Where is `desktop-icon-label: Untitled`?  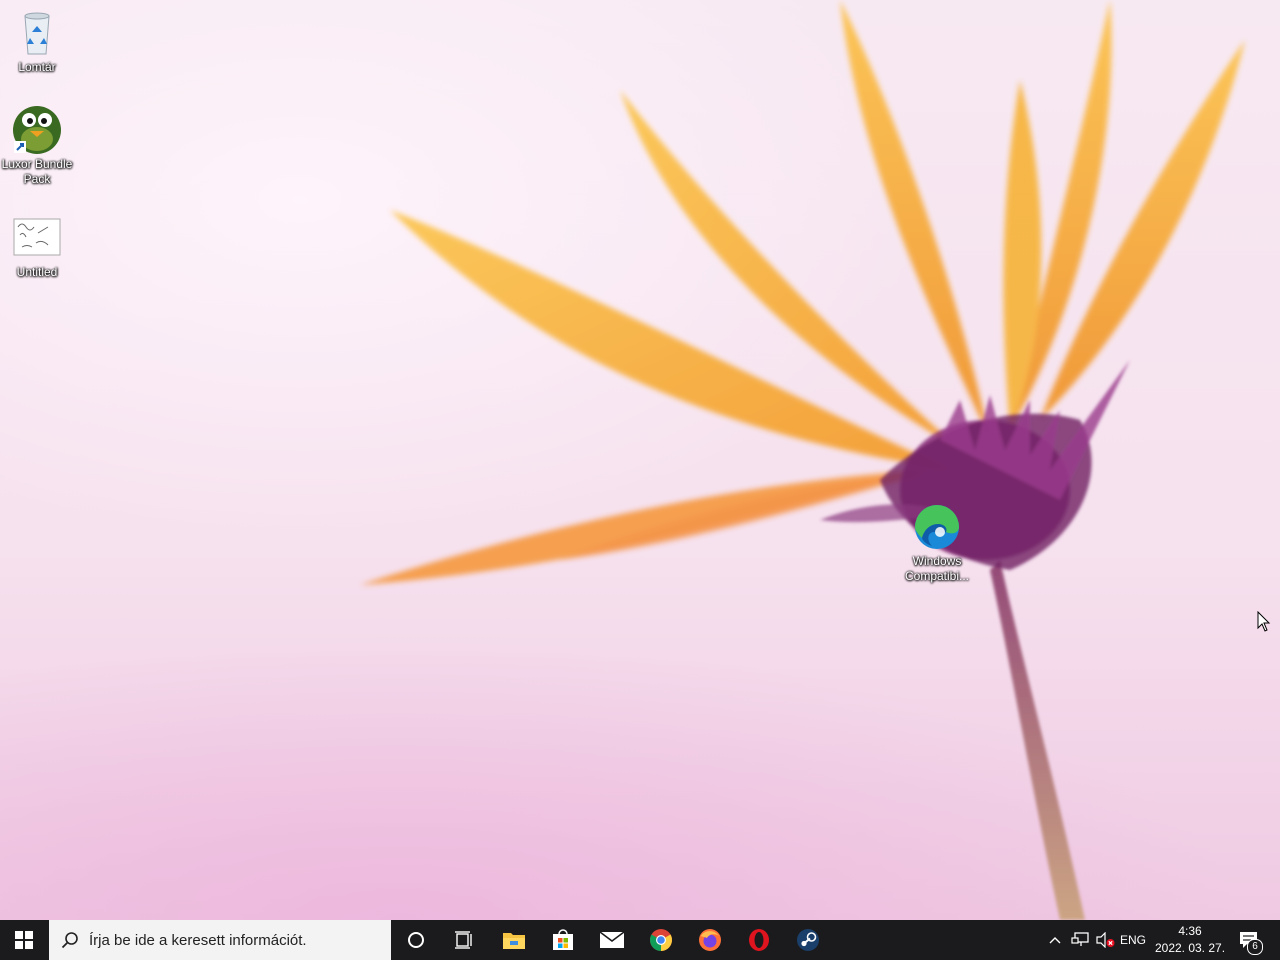 desktop-icon-label: Untitled is located at coordinates (37, 272).